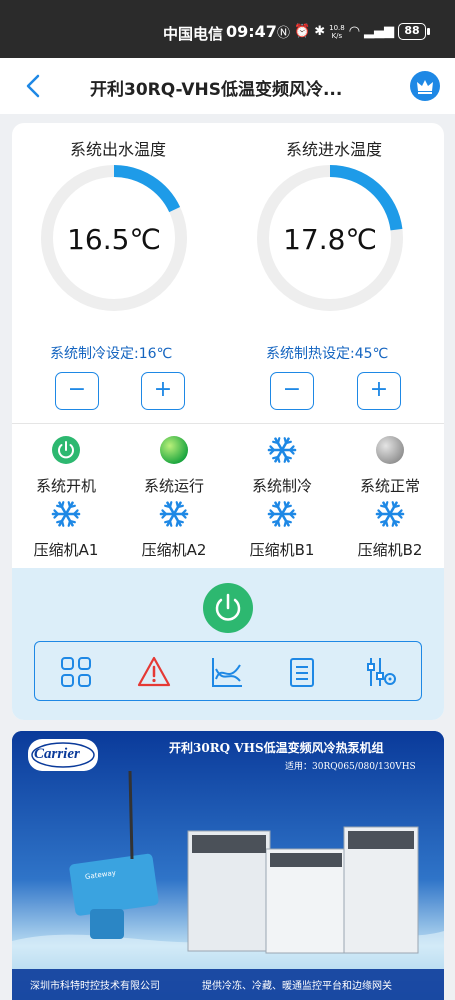 This screenshot has width=455, height=1000. I want to click on cooling-setpoint: 系统制冷设定:16℃, so click(111, 354).